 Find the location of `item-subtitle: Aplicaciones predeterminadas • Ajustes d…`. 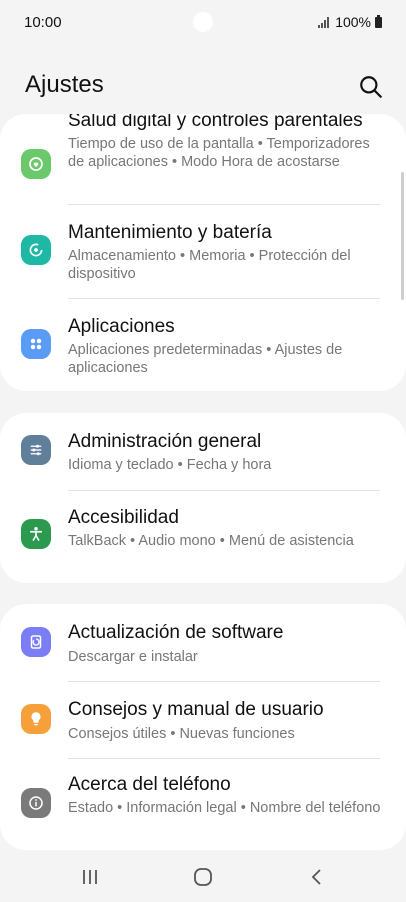

item-subtitle: Aplicaciones predeterminadas • Ajustes d… is located at coordinates (205, 359).